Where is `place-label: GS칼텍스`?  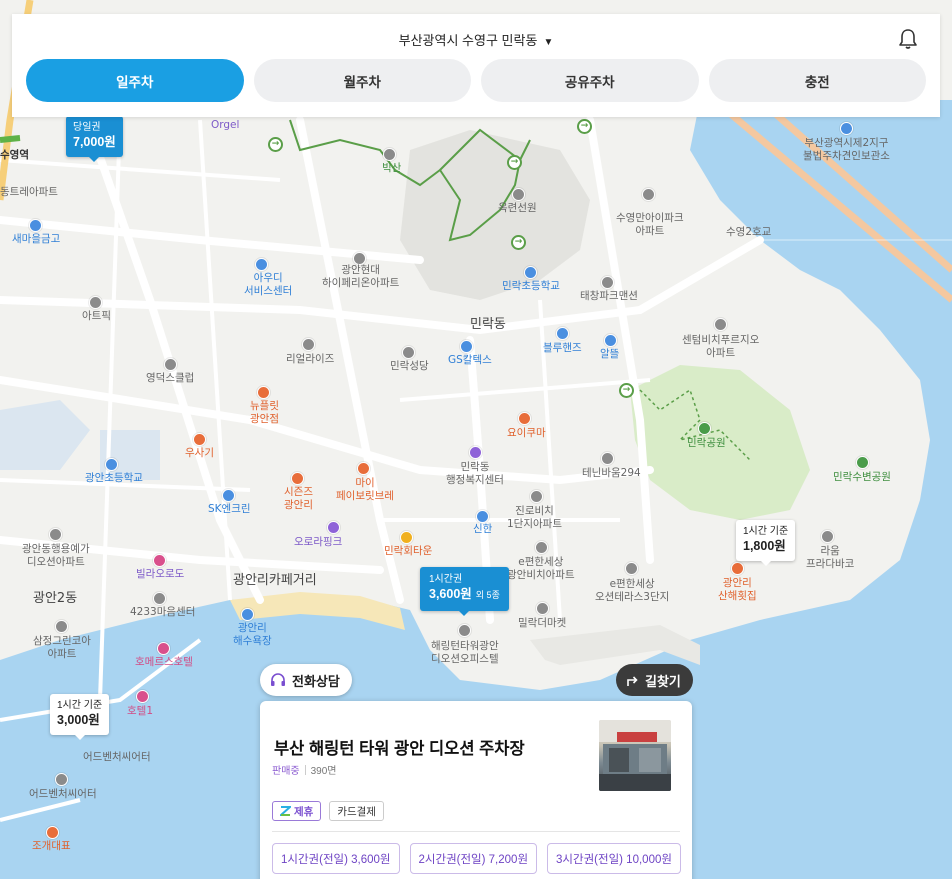 place-label: GS칼텍스 is located at coordinates (470, 360).